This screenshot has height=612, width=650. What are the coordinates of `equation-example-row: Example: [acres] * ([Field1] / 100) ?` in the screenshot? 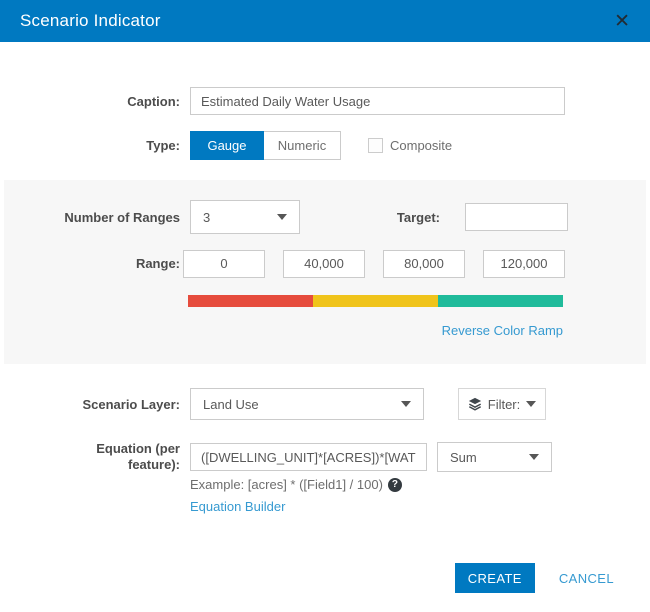 It's located at (296, 484).